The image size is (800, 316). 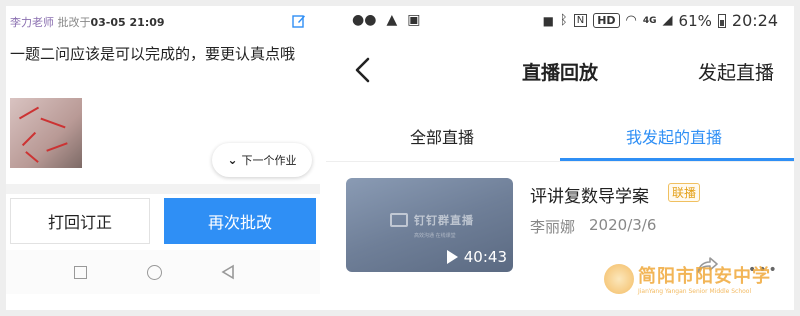 What do you see at coordinates (435, 236) in the screenshot?
I see `thumb-subtitle: 高效沟通 在线课堂` at bounding box center [435, 236].